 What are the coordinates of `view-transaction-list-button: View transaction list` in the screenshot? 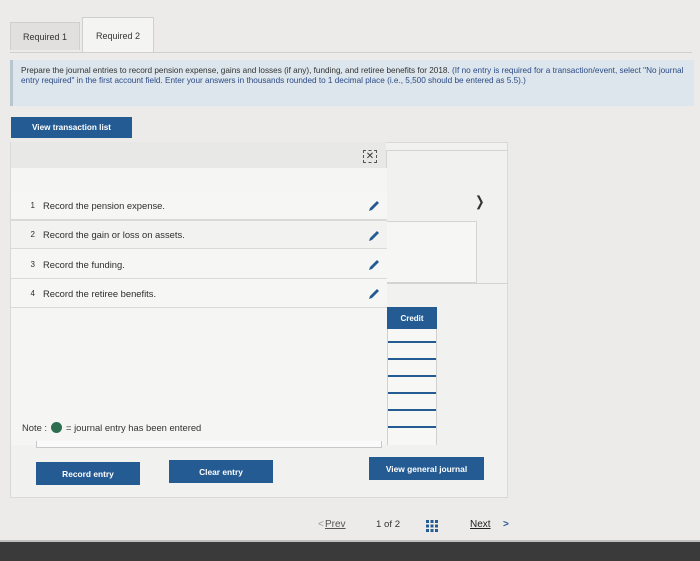 It's located at (71, 127).